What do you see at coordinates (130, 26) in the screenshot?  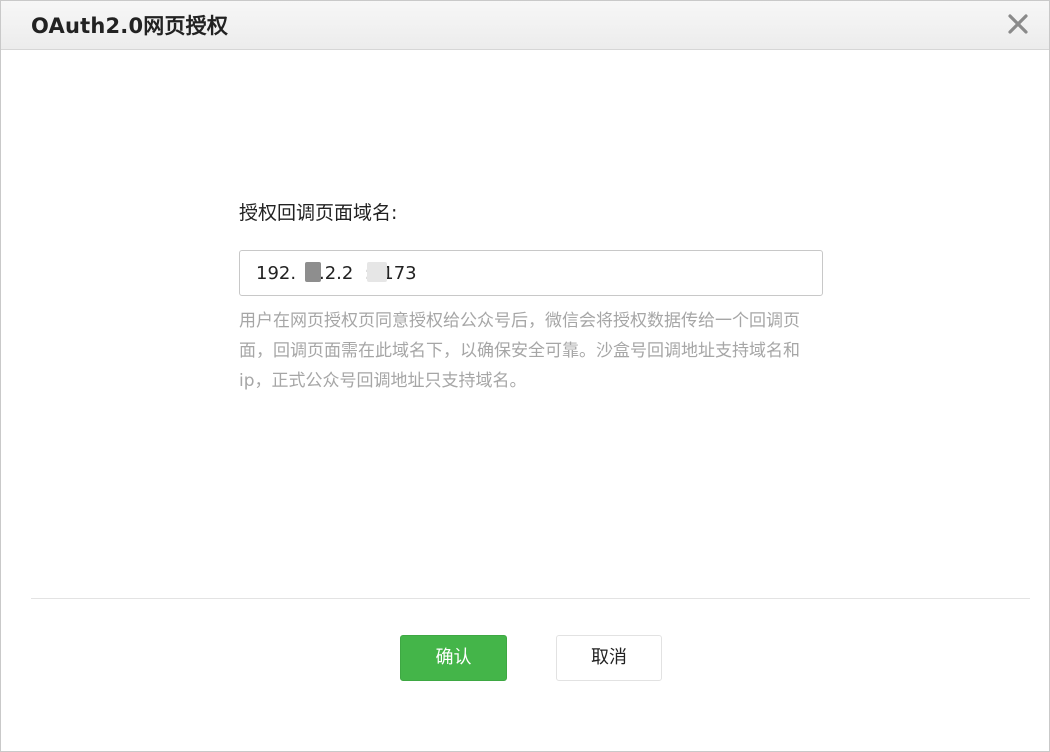 I see `dialog-title: OAuth2.0网页授权` at bounding box center [130, 26].